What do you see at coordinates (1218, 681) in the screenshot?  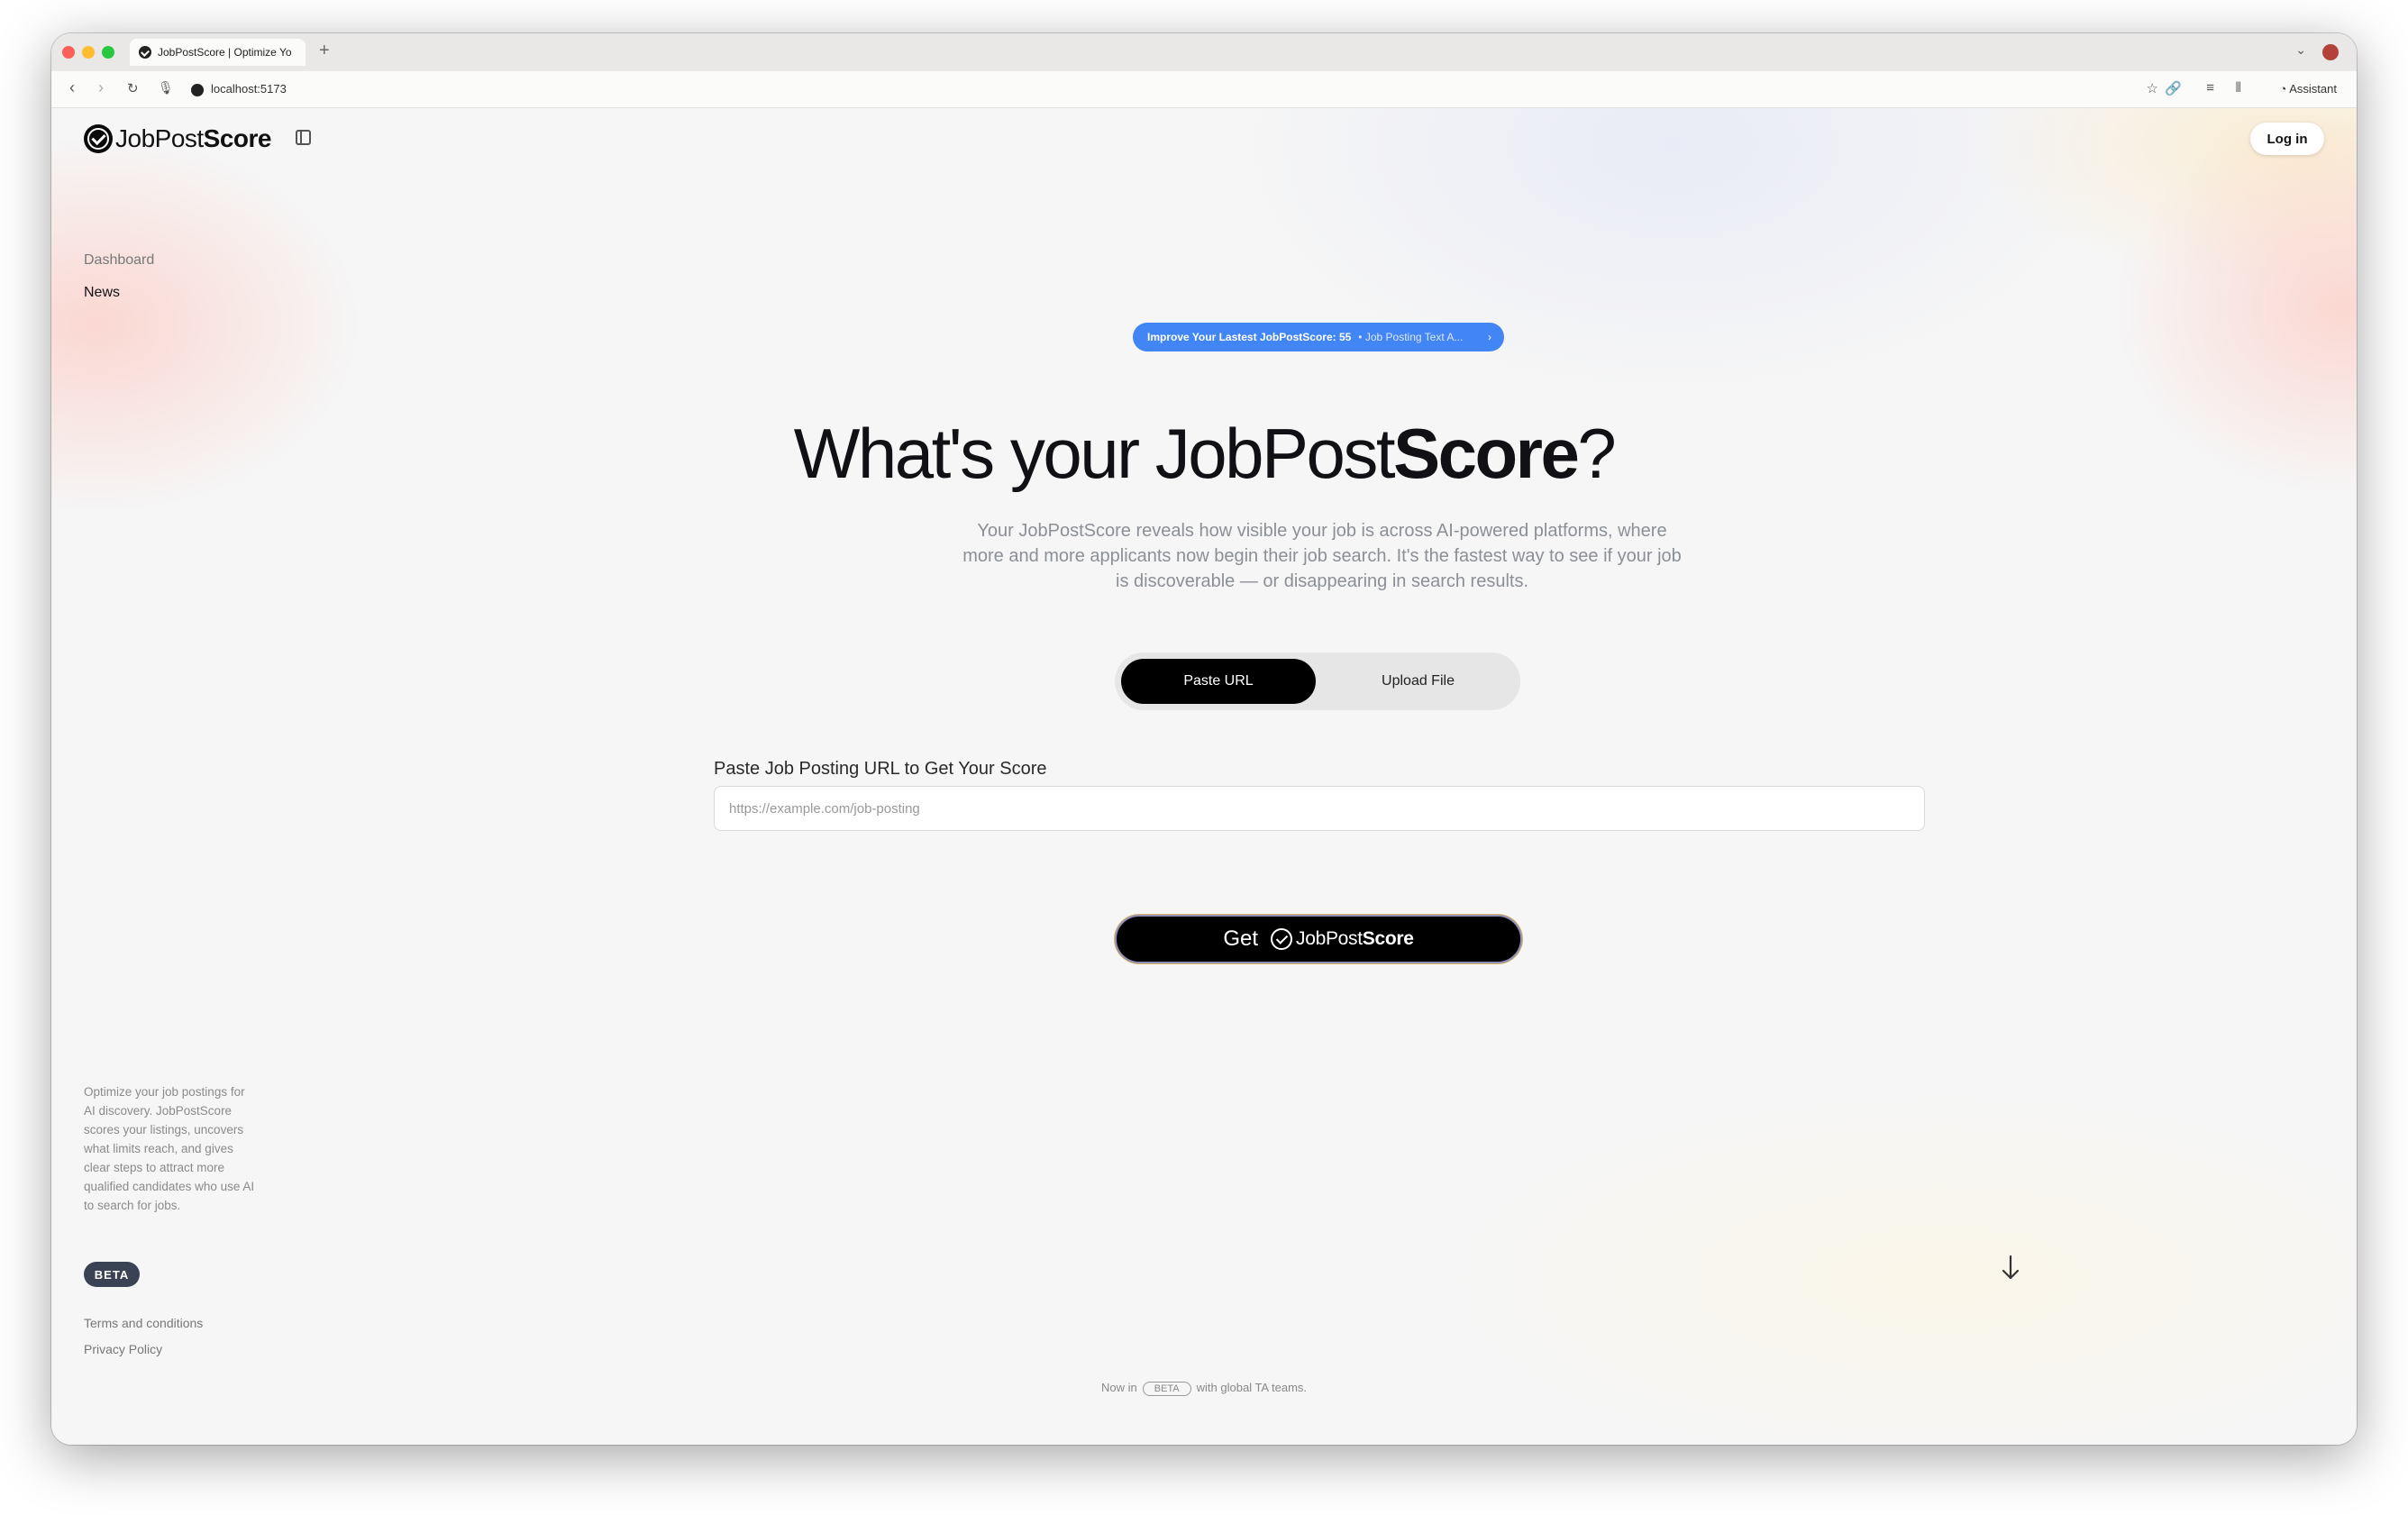 I see `tab-paste-url: Paste URL` at bounding box center [1218, 681].